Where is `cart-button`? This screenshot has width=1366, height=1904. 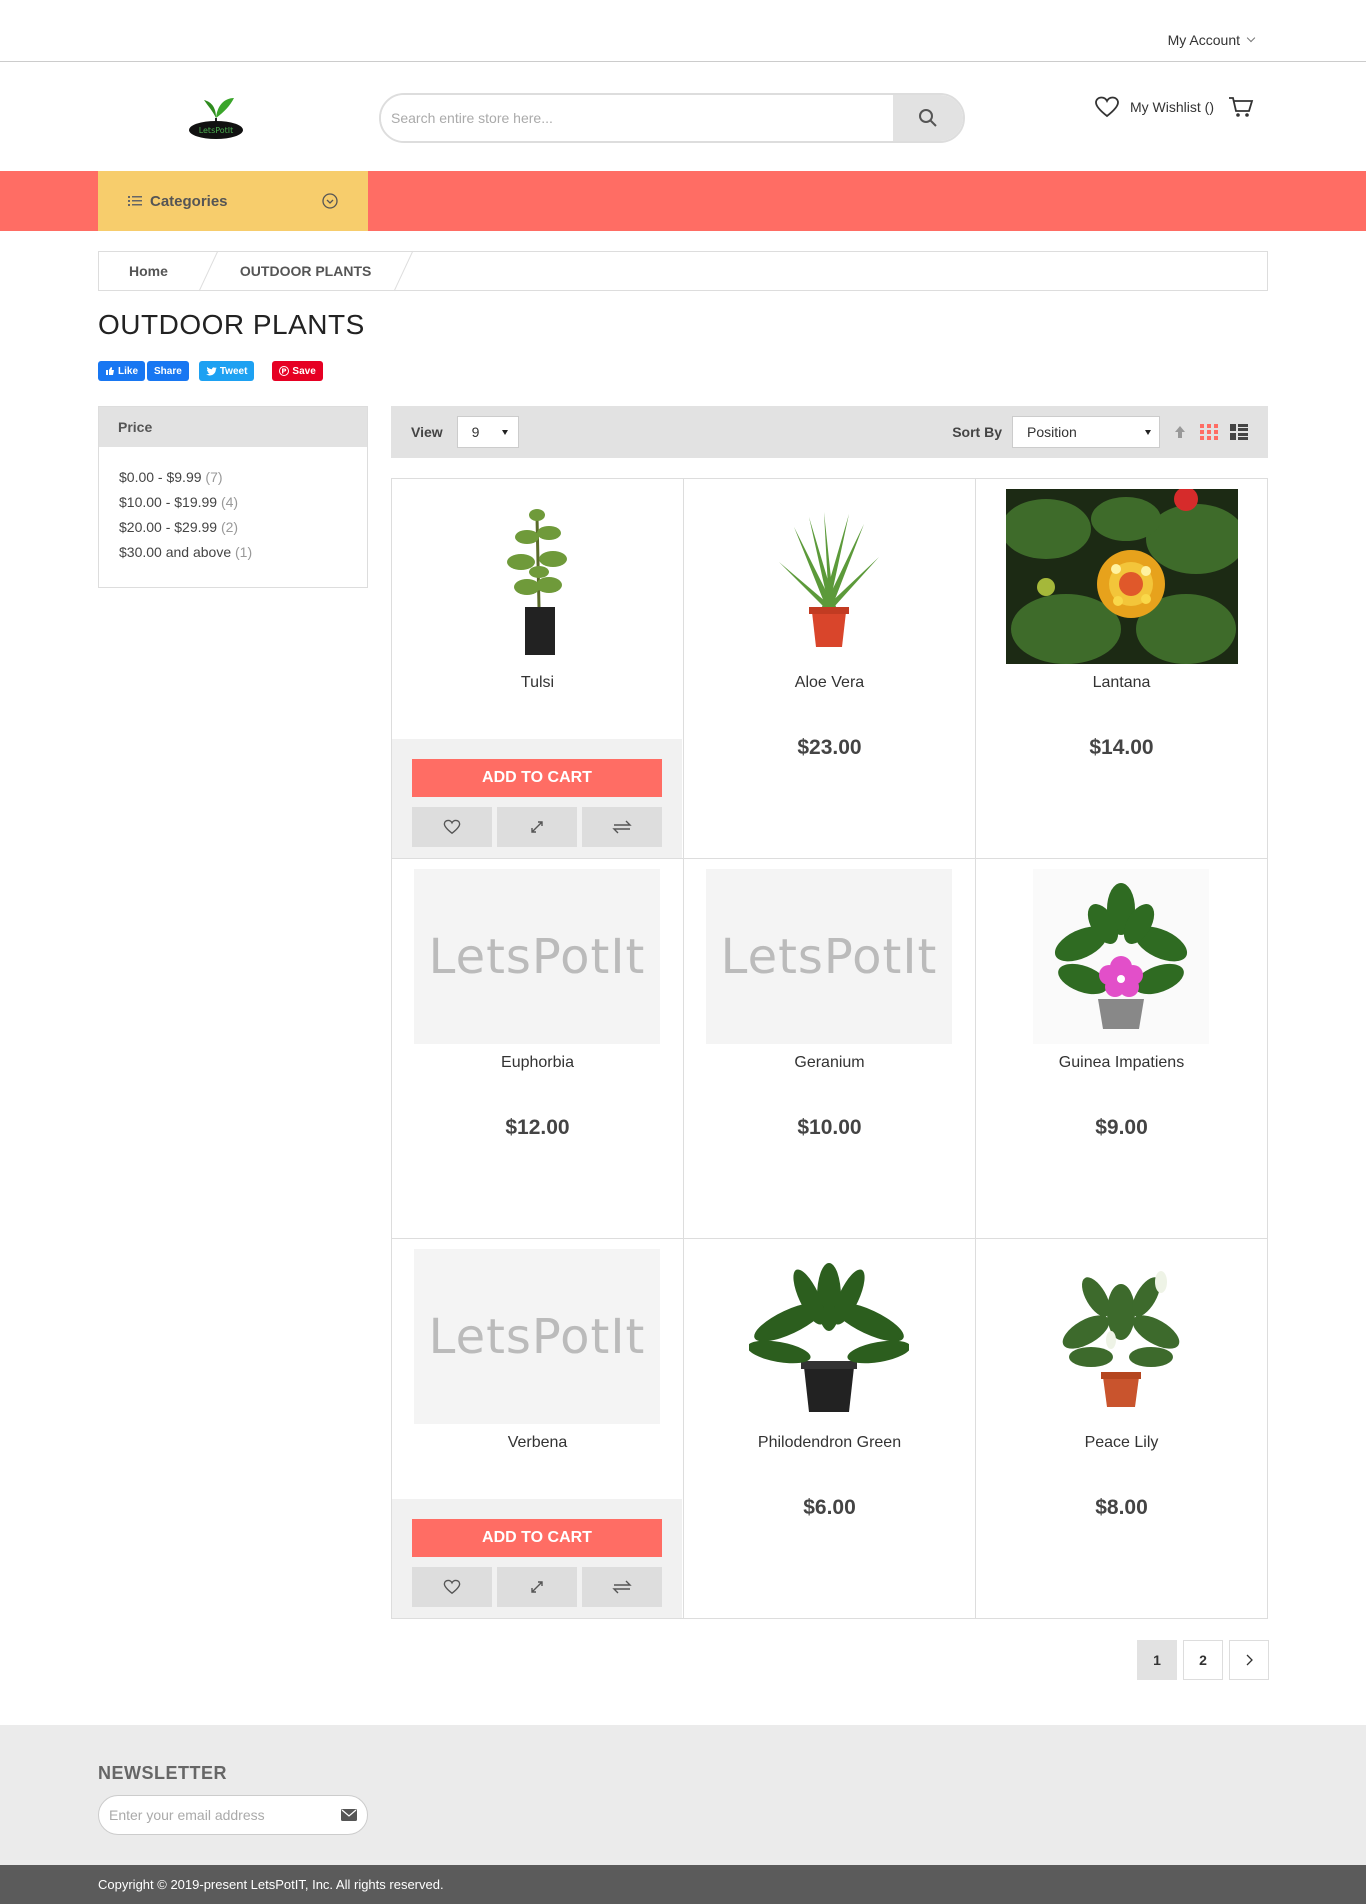 cart-button is located at coordinates (1241, 109).